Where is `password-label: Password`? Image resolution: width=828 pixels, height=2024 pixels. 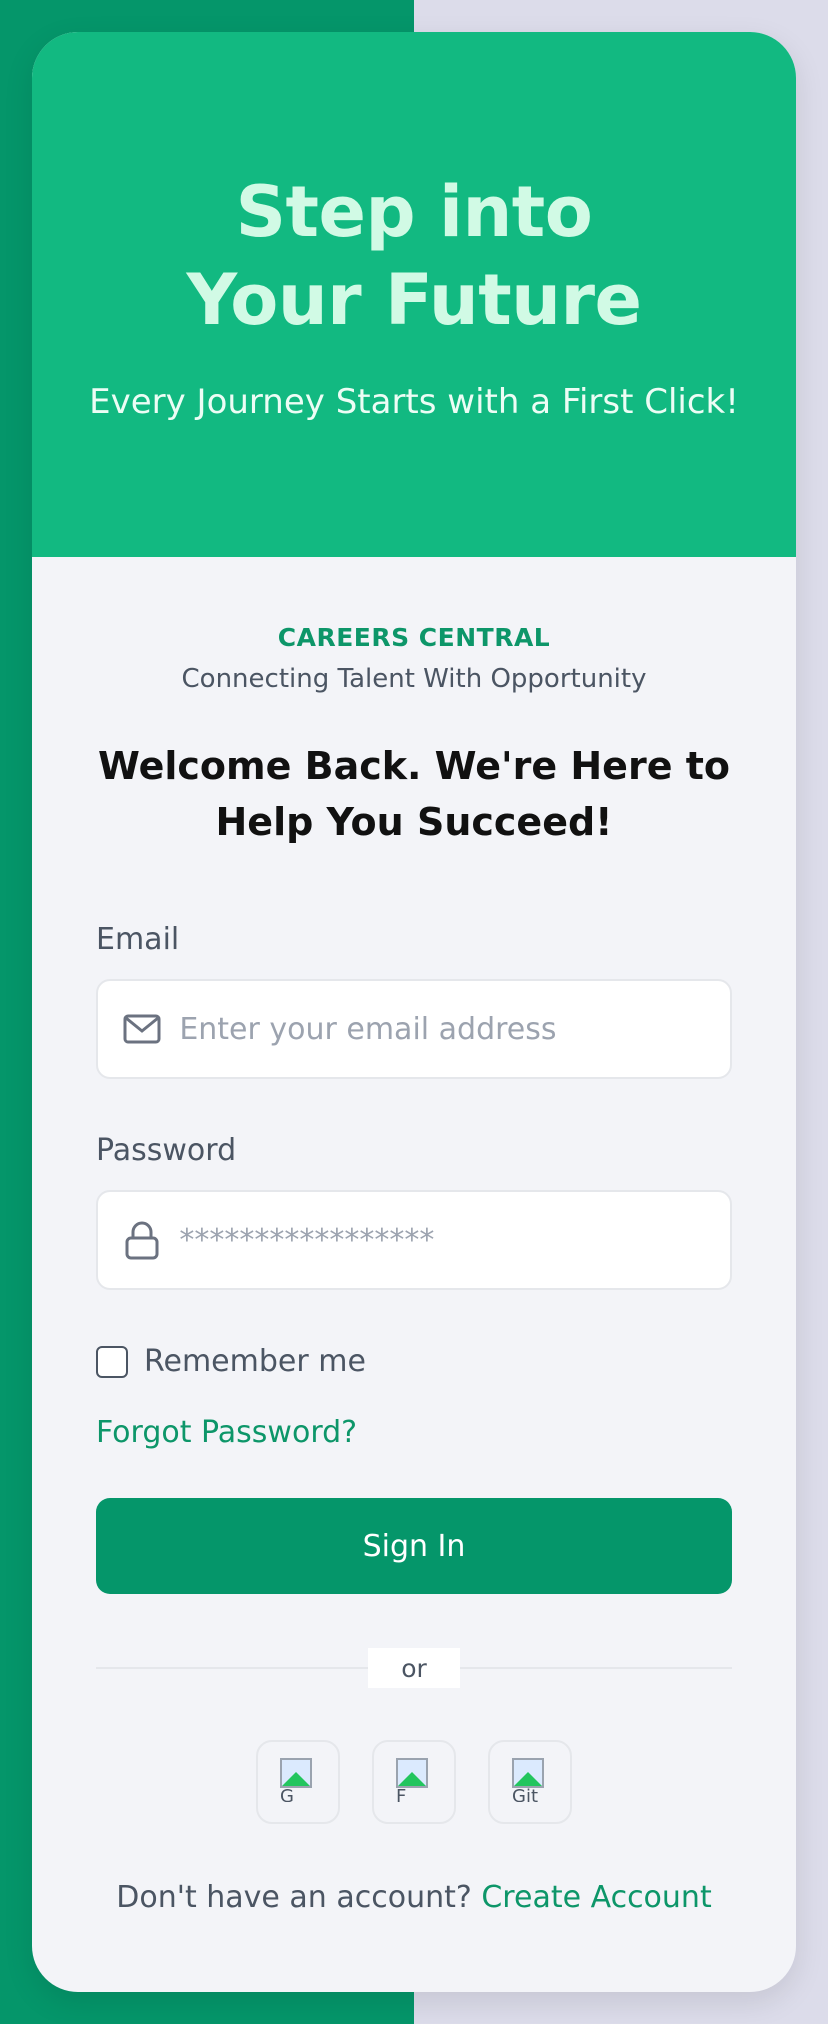 password-label: Password is located at coordinates (166, 1150).